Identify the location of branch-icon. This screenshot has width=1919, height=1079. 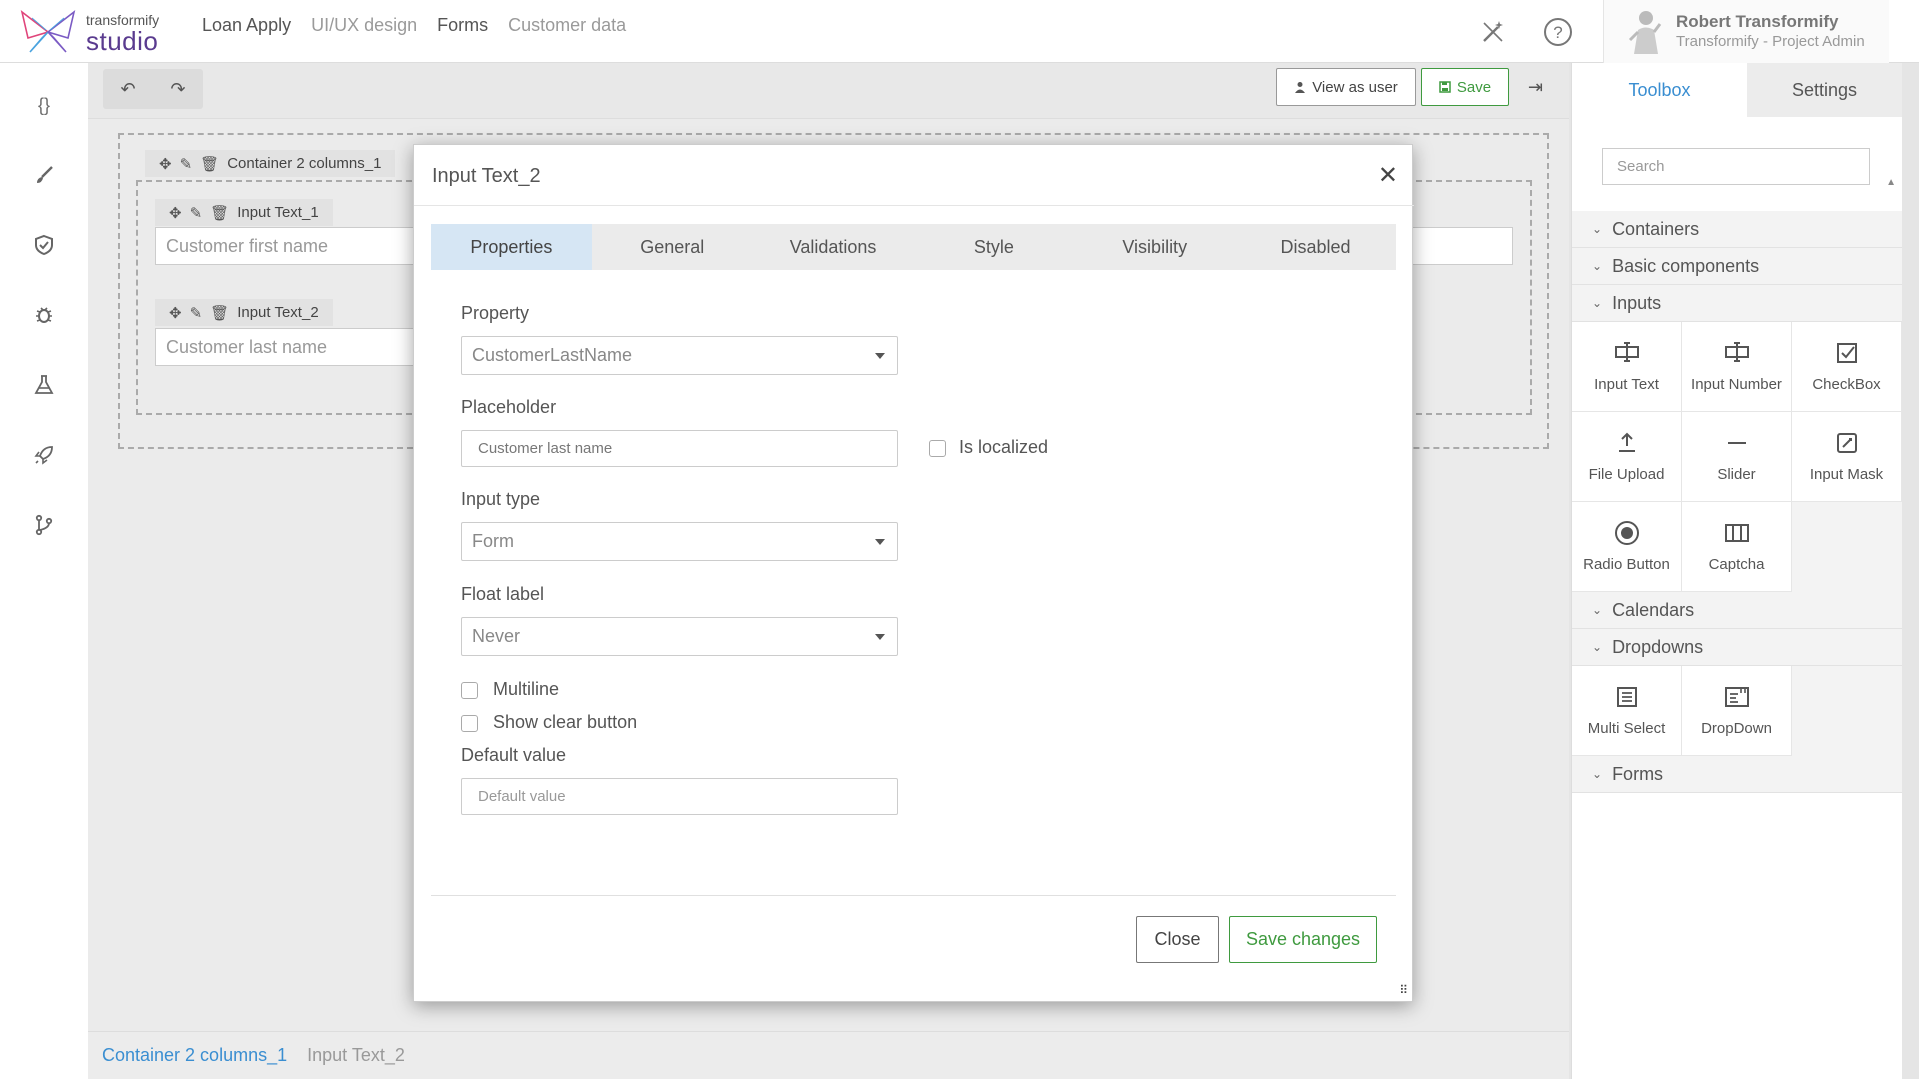
(44, 525).